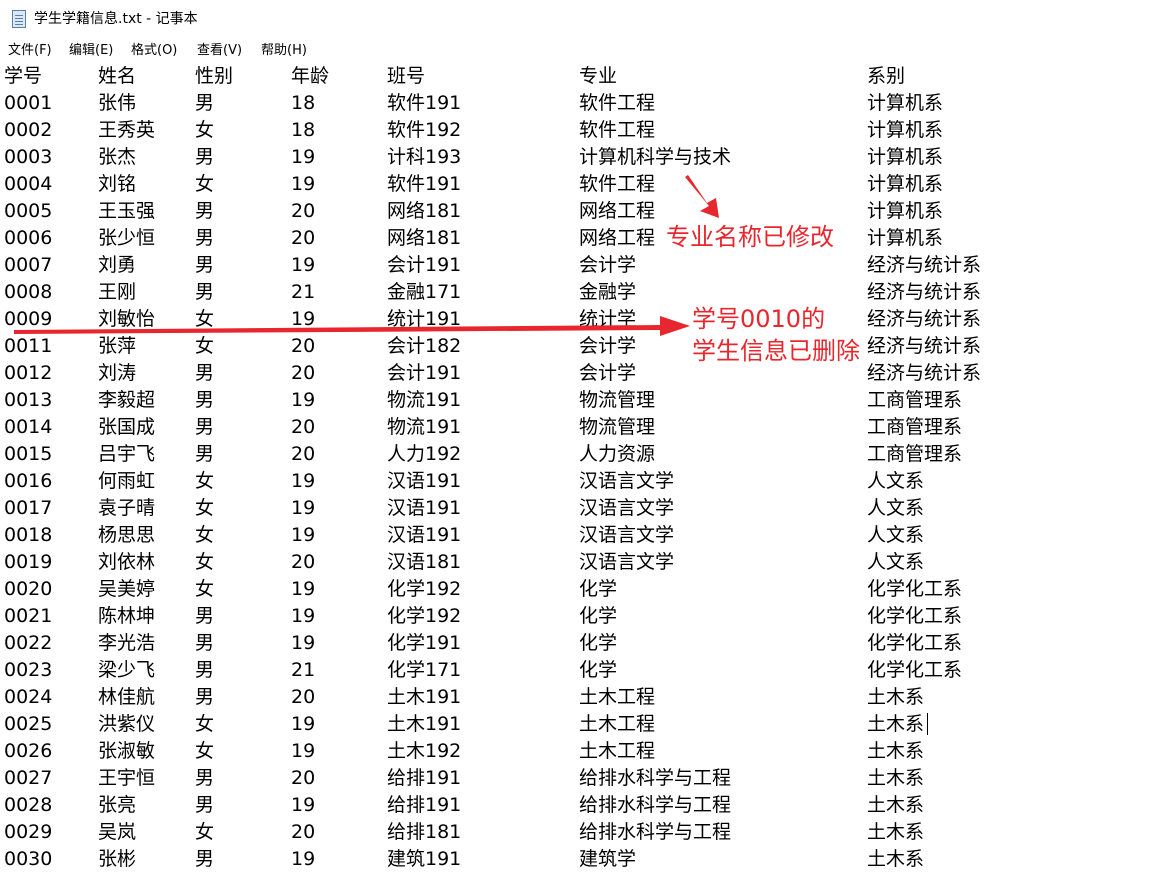 This screenshot has width=1153, height=895. Describe the element at coordinates (154, 50) in the screenshot. I see `menu-format: 格式(O)` at that location.